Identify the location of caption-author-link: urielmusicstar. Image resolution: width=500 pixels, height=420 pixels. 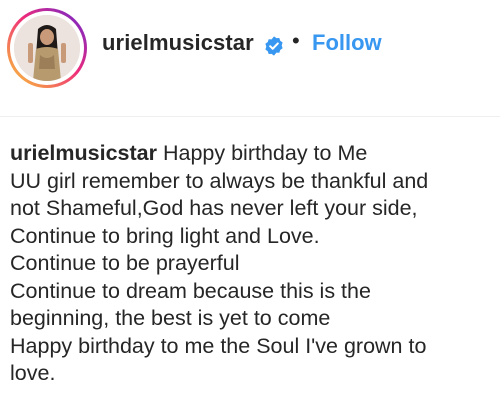
(83, 153).